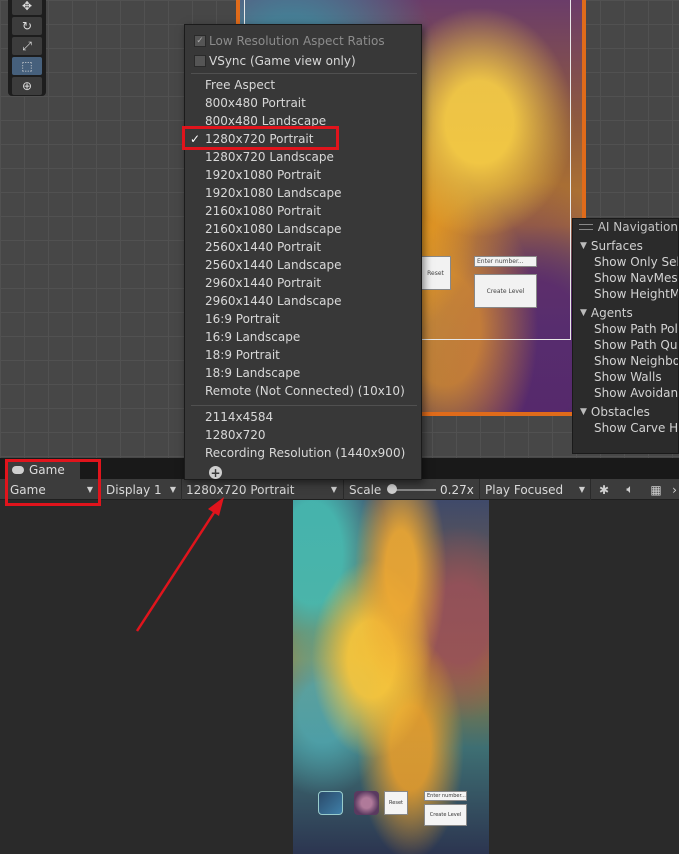 The width and height of the screenshot is (679, 854). I want to click on menu-item: 18:9 Portrait, so click(303, 355).